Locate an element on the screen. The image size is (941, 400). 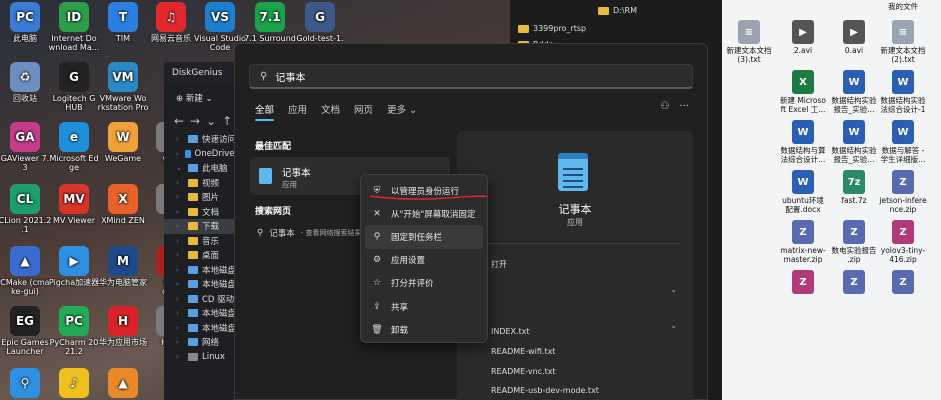
menu-item-uninstall: 🗑 卸载 is located at coordinates (424, 329).